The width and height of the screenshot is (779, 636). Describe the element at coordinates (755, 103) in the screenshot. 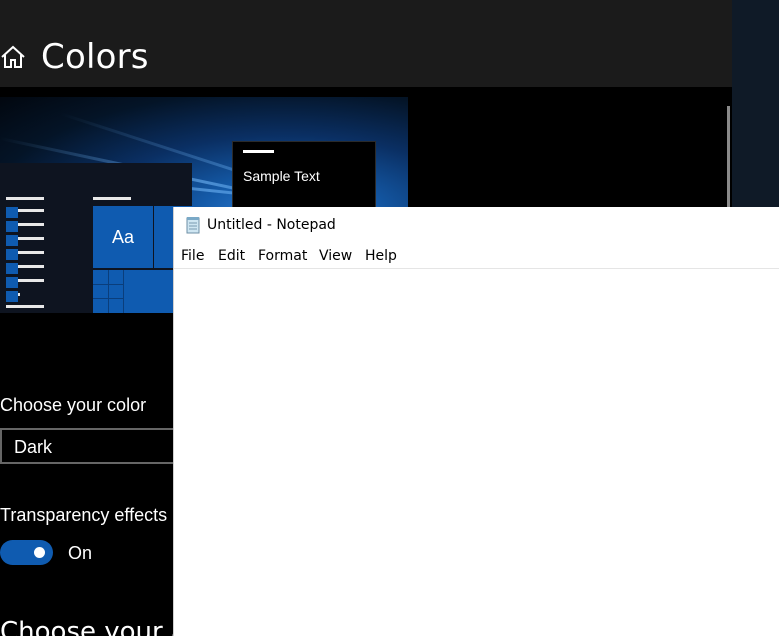

I see `background-window-edge` at that location.